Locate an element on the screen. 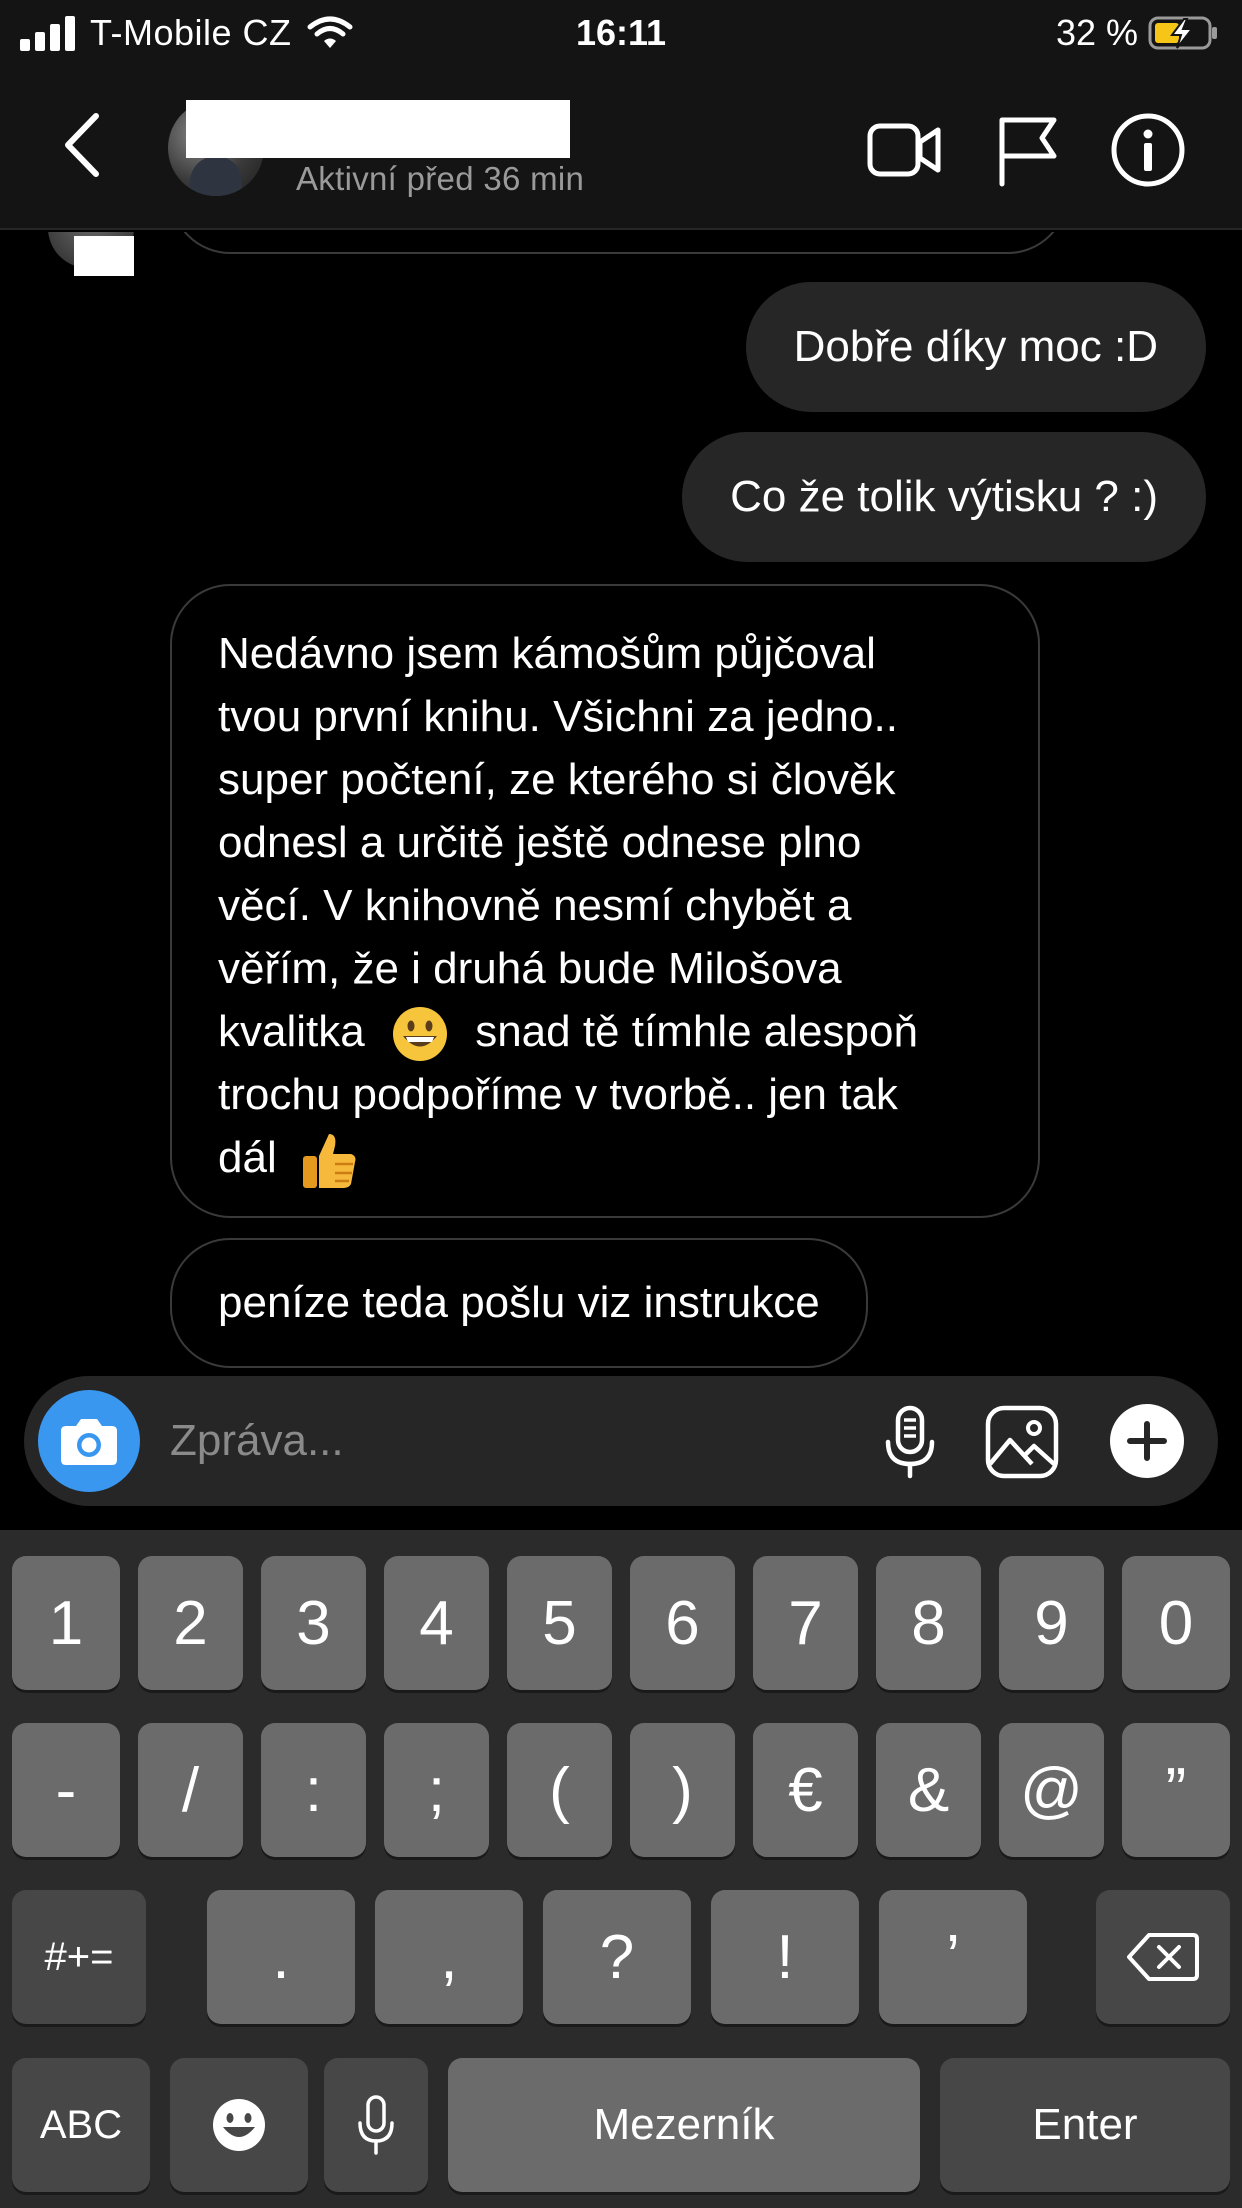 The image size is (1242, 2208). more-options-button is located at coordinates (1147, 1441).